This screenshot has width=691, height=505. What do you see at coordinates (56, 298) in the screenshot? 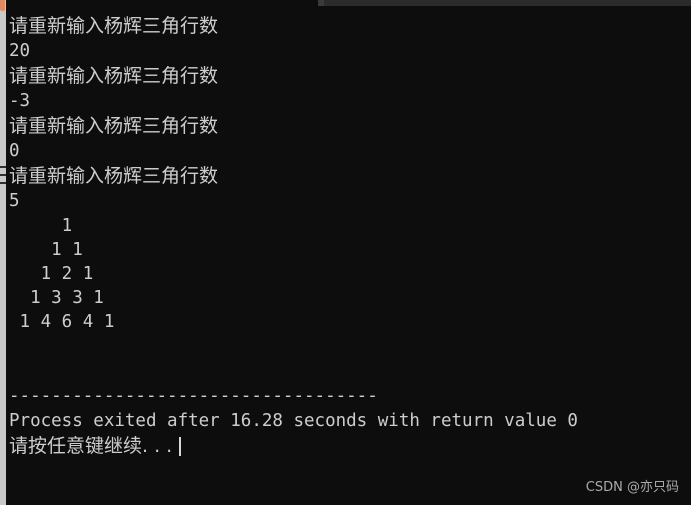
I see `pascal-triangle-row: 1 3 3 1` at bounding box center [56, 298].